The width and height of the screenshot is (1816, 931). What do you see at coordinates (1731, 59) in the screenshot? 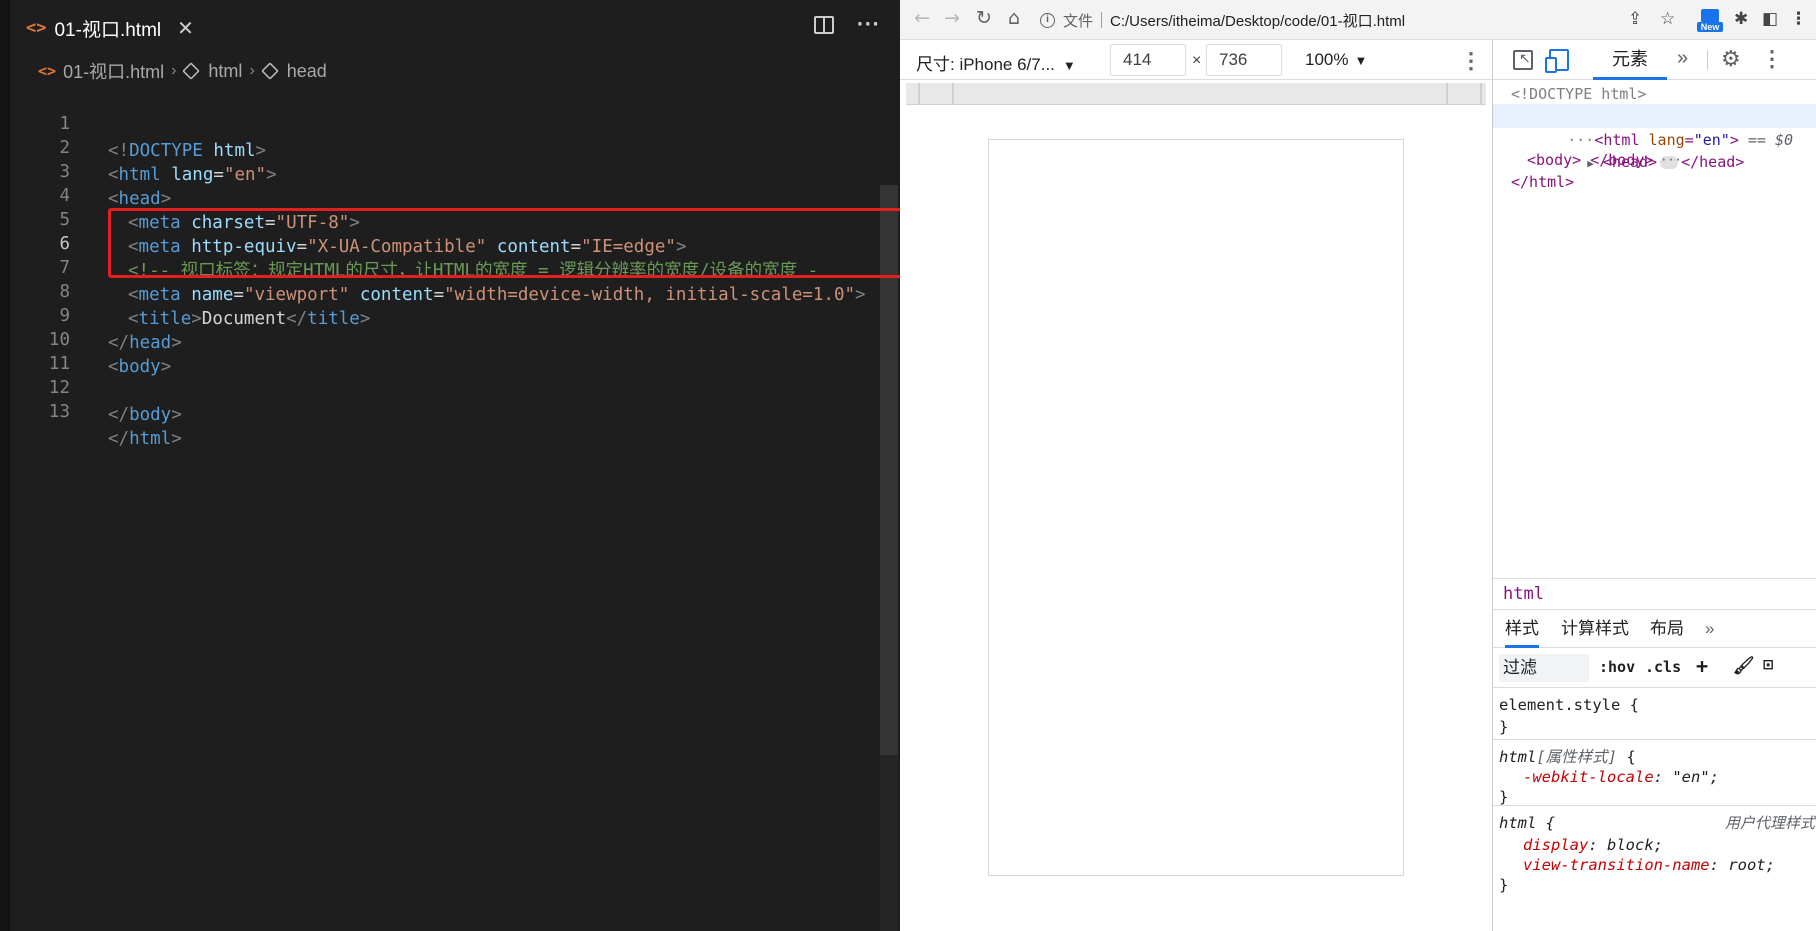
I see `gear-icon: ⚙` at bounding box center [1731, 59].